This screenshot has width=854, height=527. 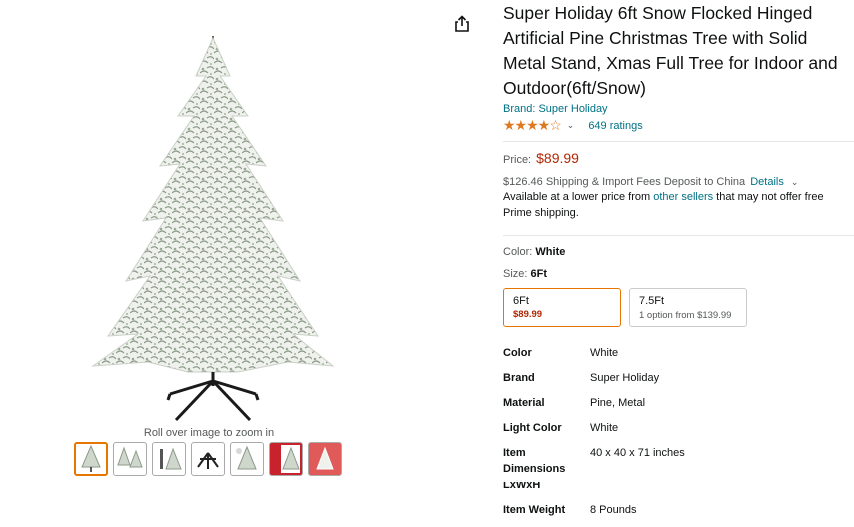 I want to click on size-options: 6Ft $89.99 7.5Ft 1 option from $139.99, so click(x=678, y=307).